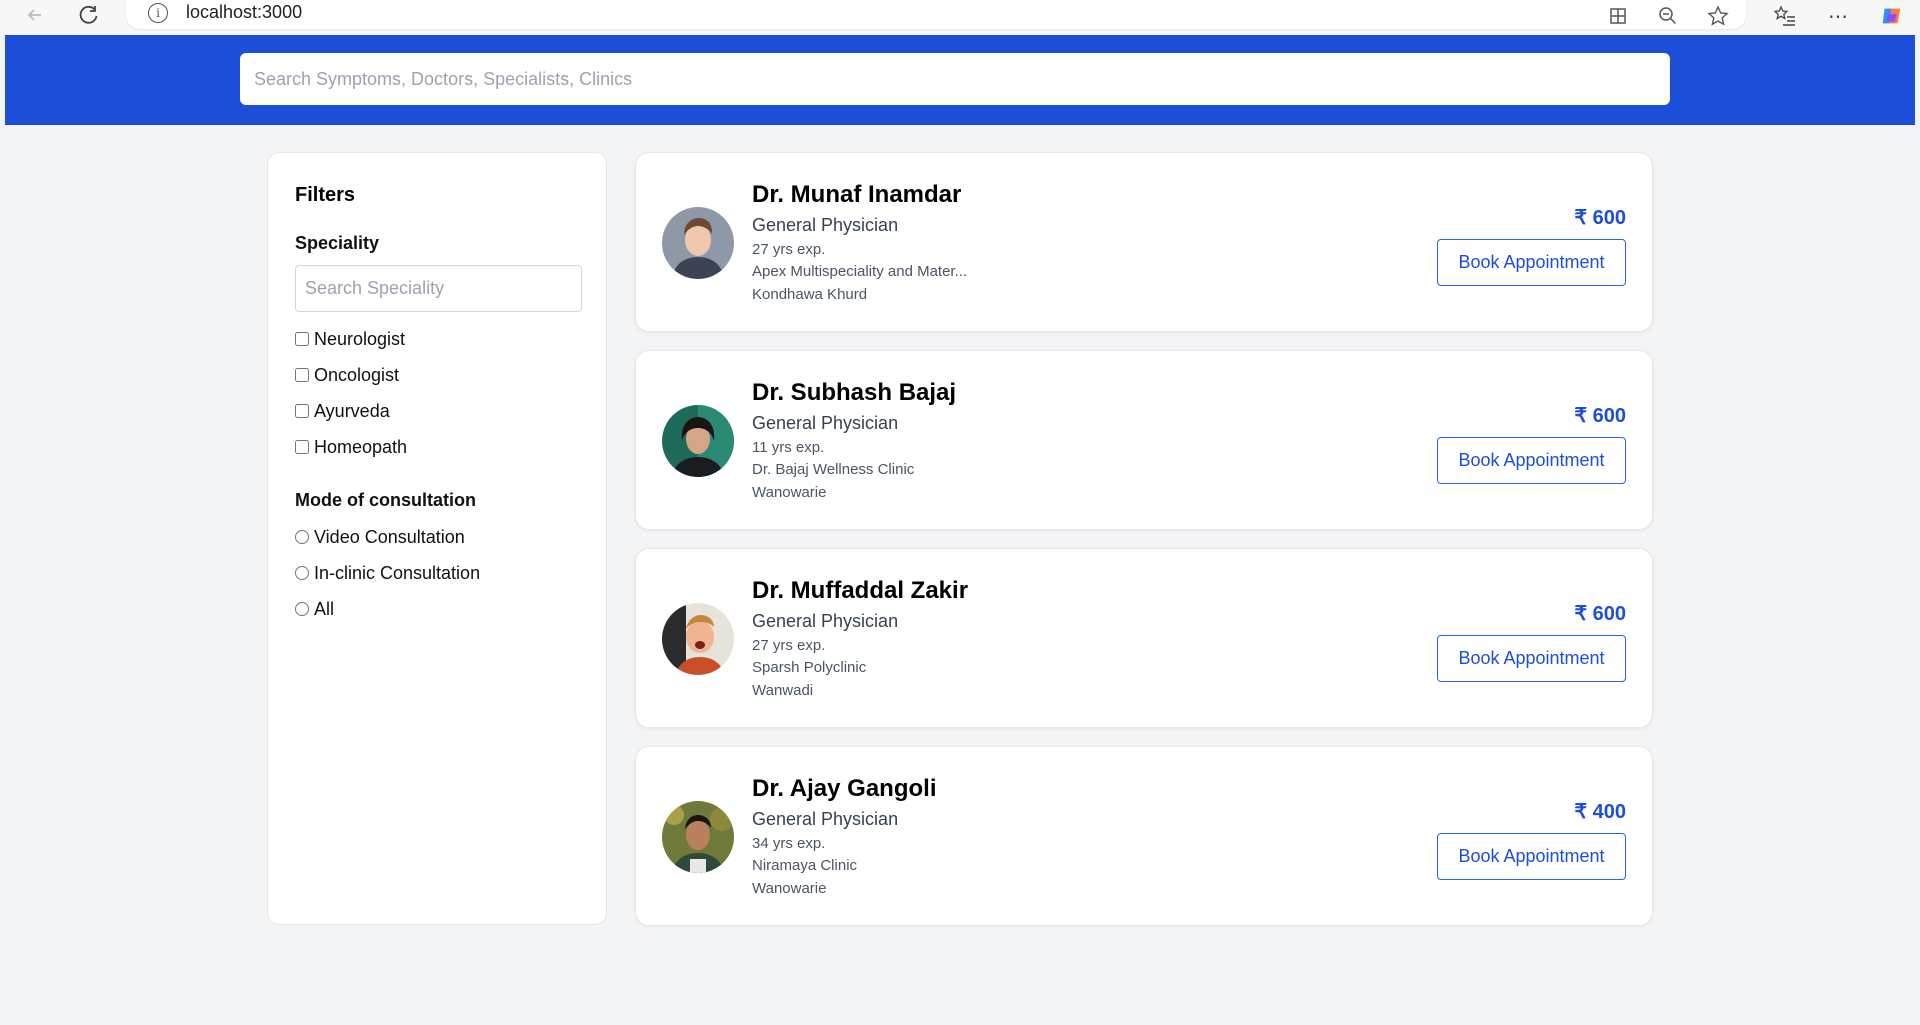  Describe the element at coordinates (389, 536) in the screenshot. I see `option-label: Video Consultation` at that location.